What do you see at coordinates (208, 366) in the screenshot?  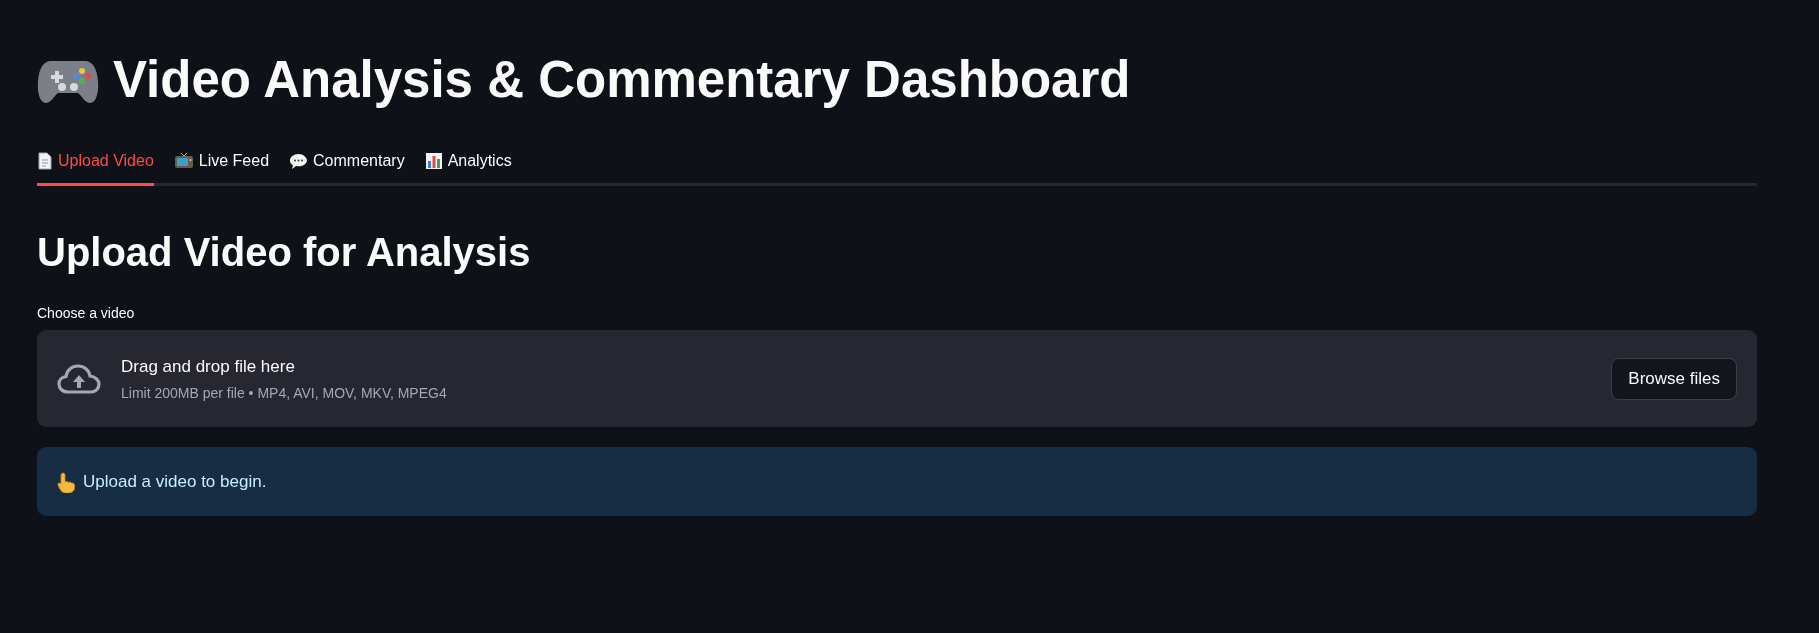 I see `drop-zone-instruction: Drag and drop file here` at bounding box center [208, 366].